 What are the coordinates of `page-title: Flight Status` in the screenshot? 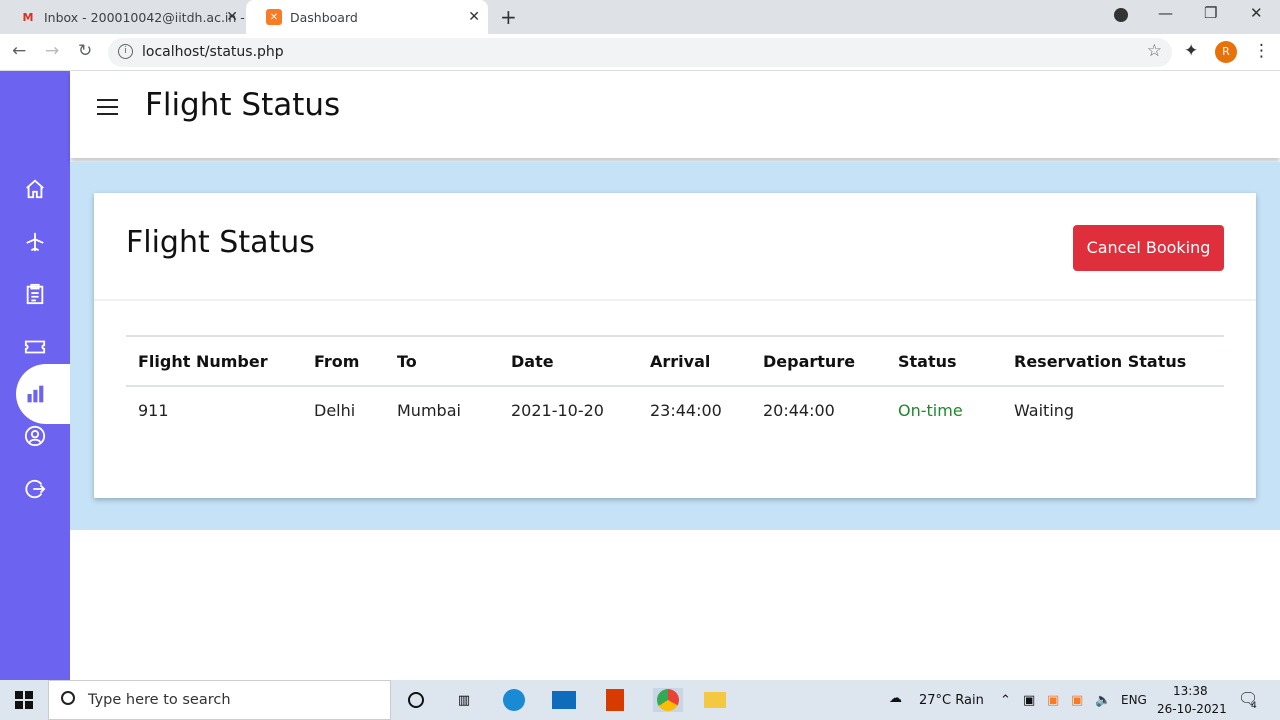 It's located at (243, 105).